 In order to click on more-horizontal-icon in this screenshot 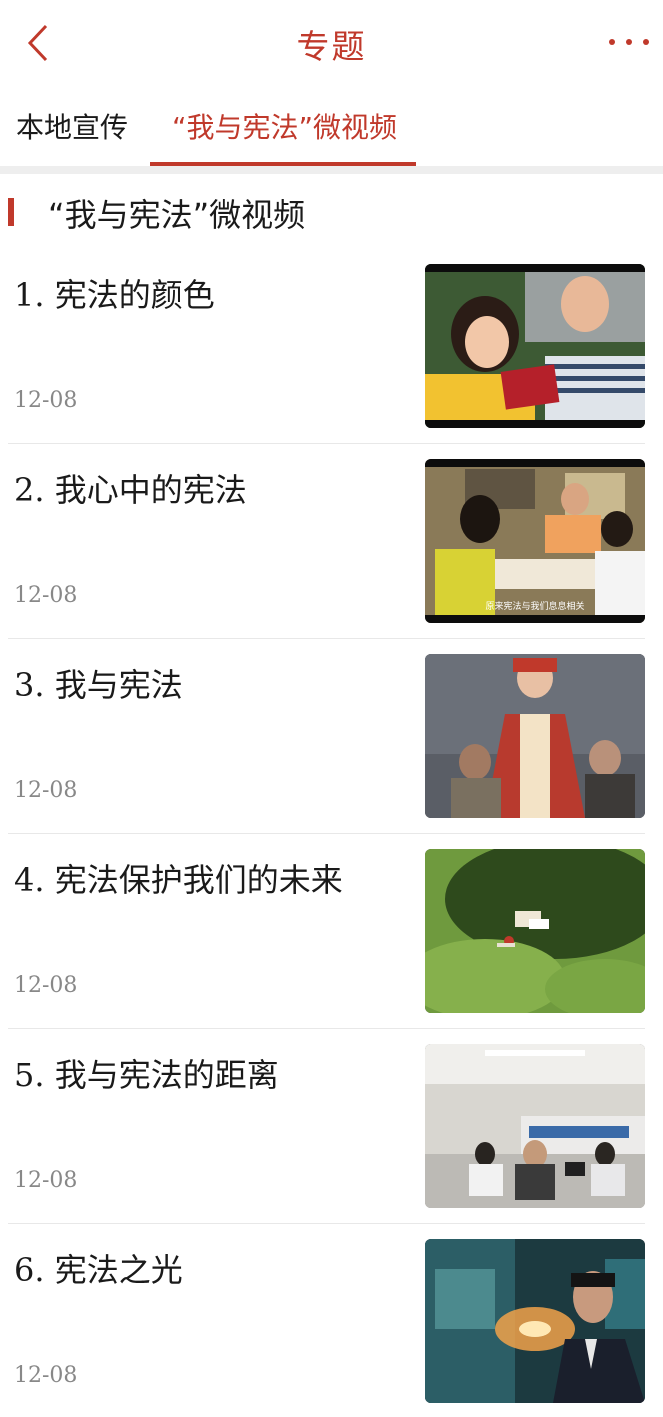, I will do `click(612, 42)`.